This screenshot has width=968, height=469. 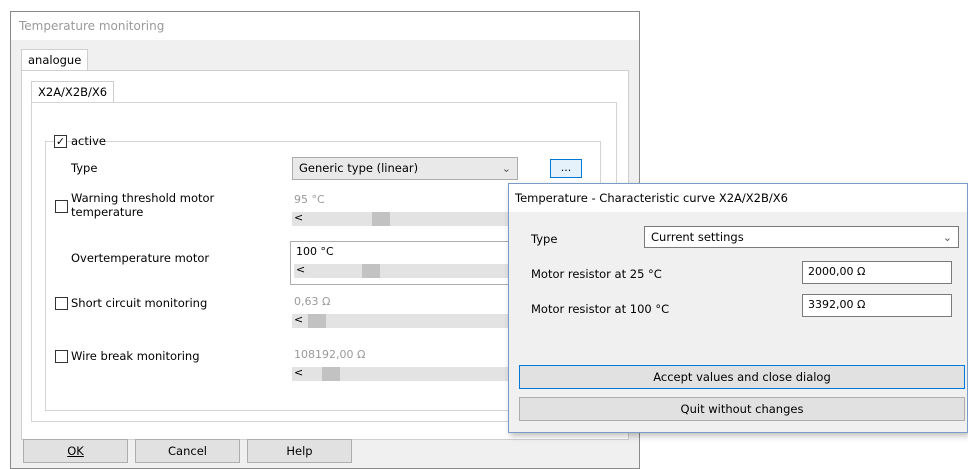 I want to click on short-circuit-value: 0,63 Ω, so click(x=412, y=302).